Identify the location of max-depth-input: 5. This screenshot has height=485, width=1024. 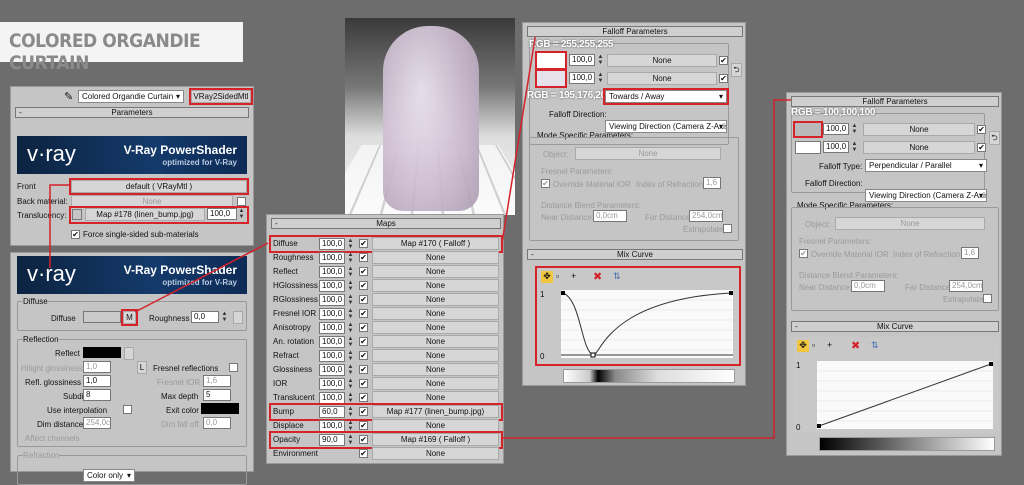
(217, 395).